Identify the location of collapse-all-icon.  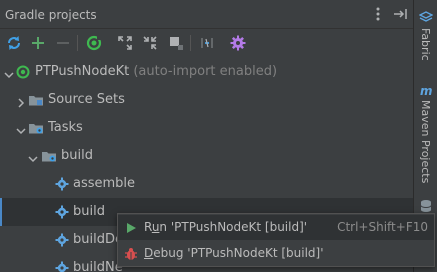
(150, 43).